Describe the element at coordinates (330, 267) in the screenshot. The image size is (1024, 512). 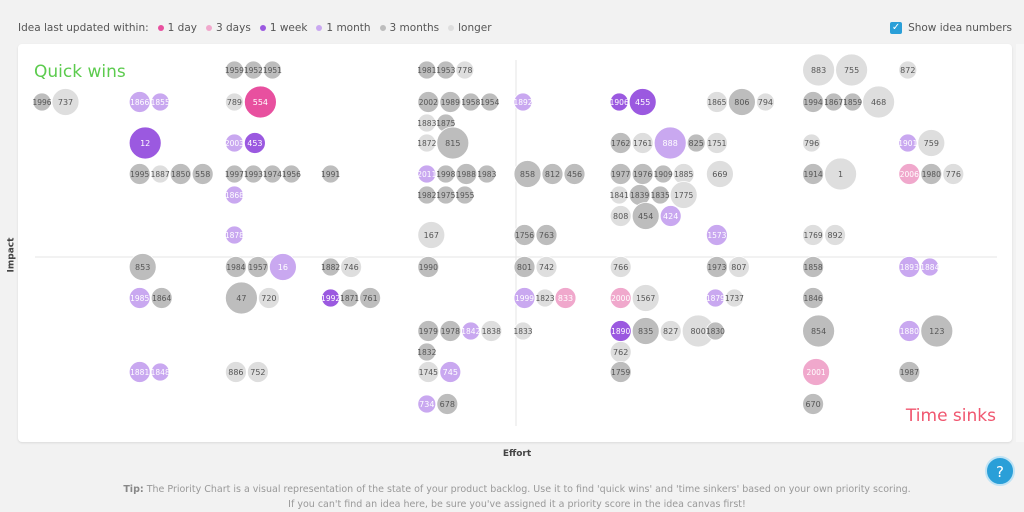
I see `idea-bubble: 1882` at that location.